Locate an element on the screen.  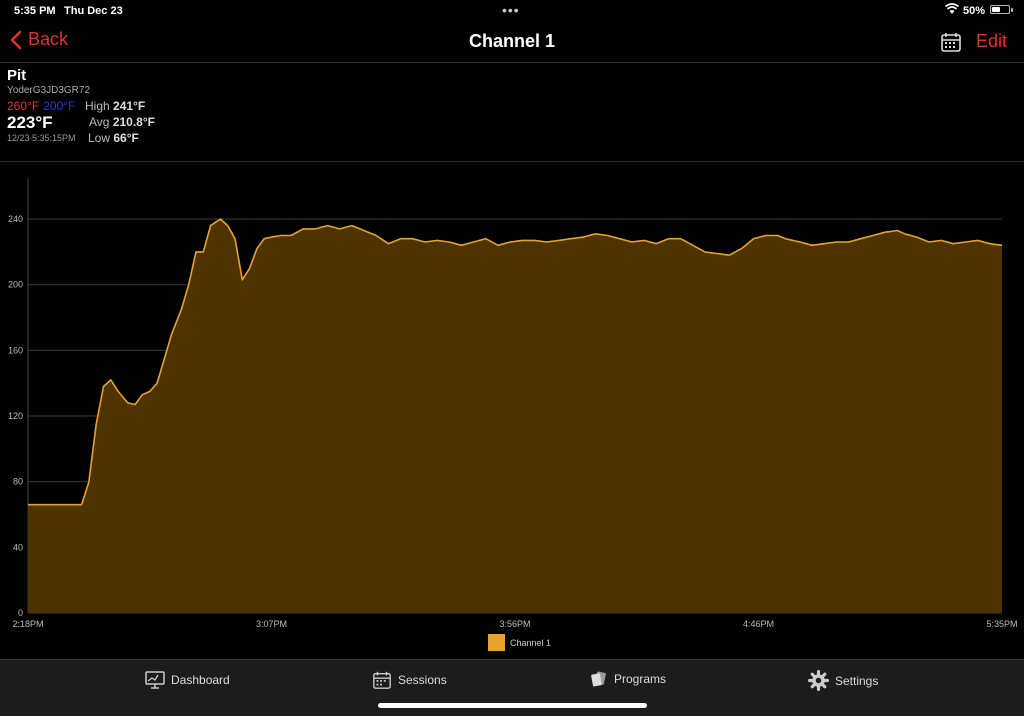
battery-percent: 50% is located at coordinates (974, 11).